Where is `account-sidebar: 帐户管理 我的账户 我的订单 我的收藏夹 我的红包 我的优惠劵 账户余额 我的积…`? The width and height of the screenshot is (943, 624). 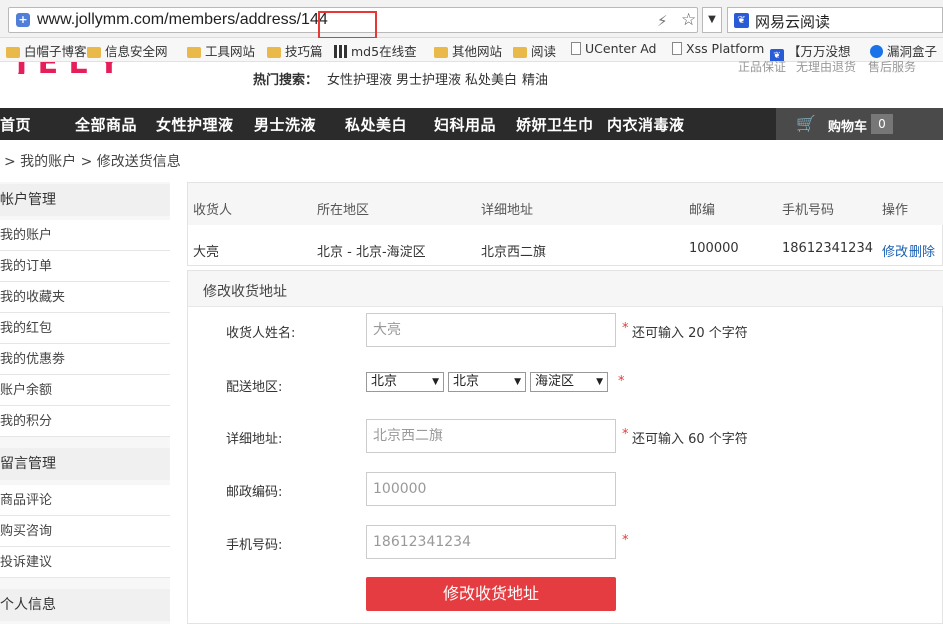
account-sidebar: 帐户管理 我的账户 我的订单 我的收藏夹 我的红包 我的优惠劵 账户余额 我的积… is located at coordinates (85, 403).